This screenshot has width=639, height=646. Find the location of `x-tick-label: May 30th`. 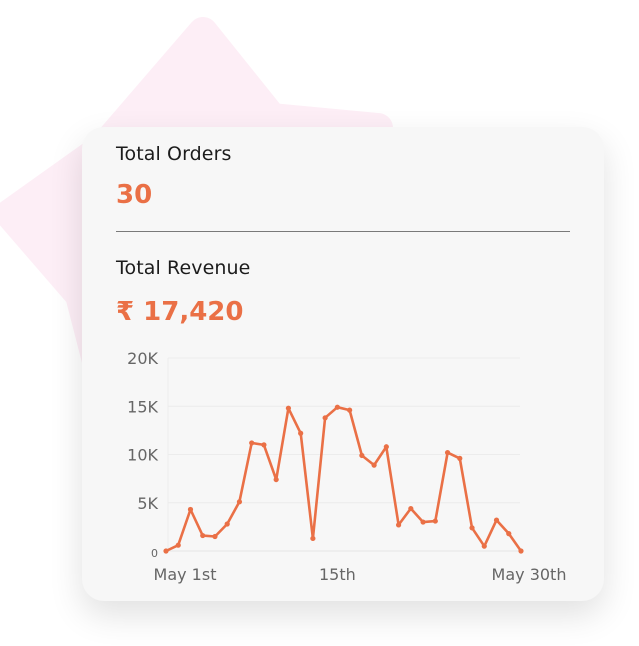

x-tick-label: May 30th is located at coordinates (529, 574).